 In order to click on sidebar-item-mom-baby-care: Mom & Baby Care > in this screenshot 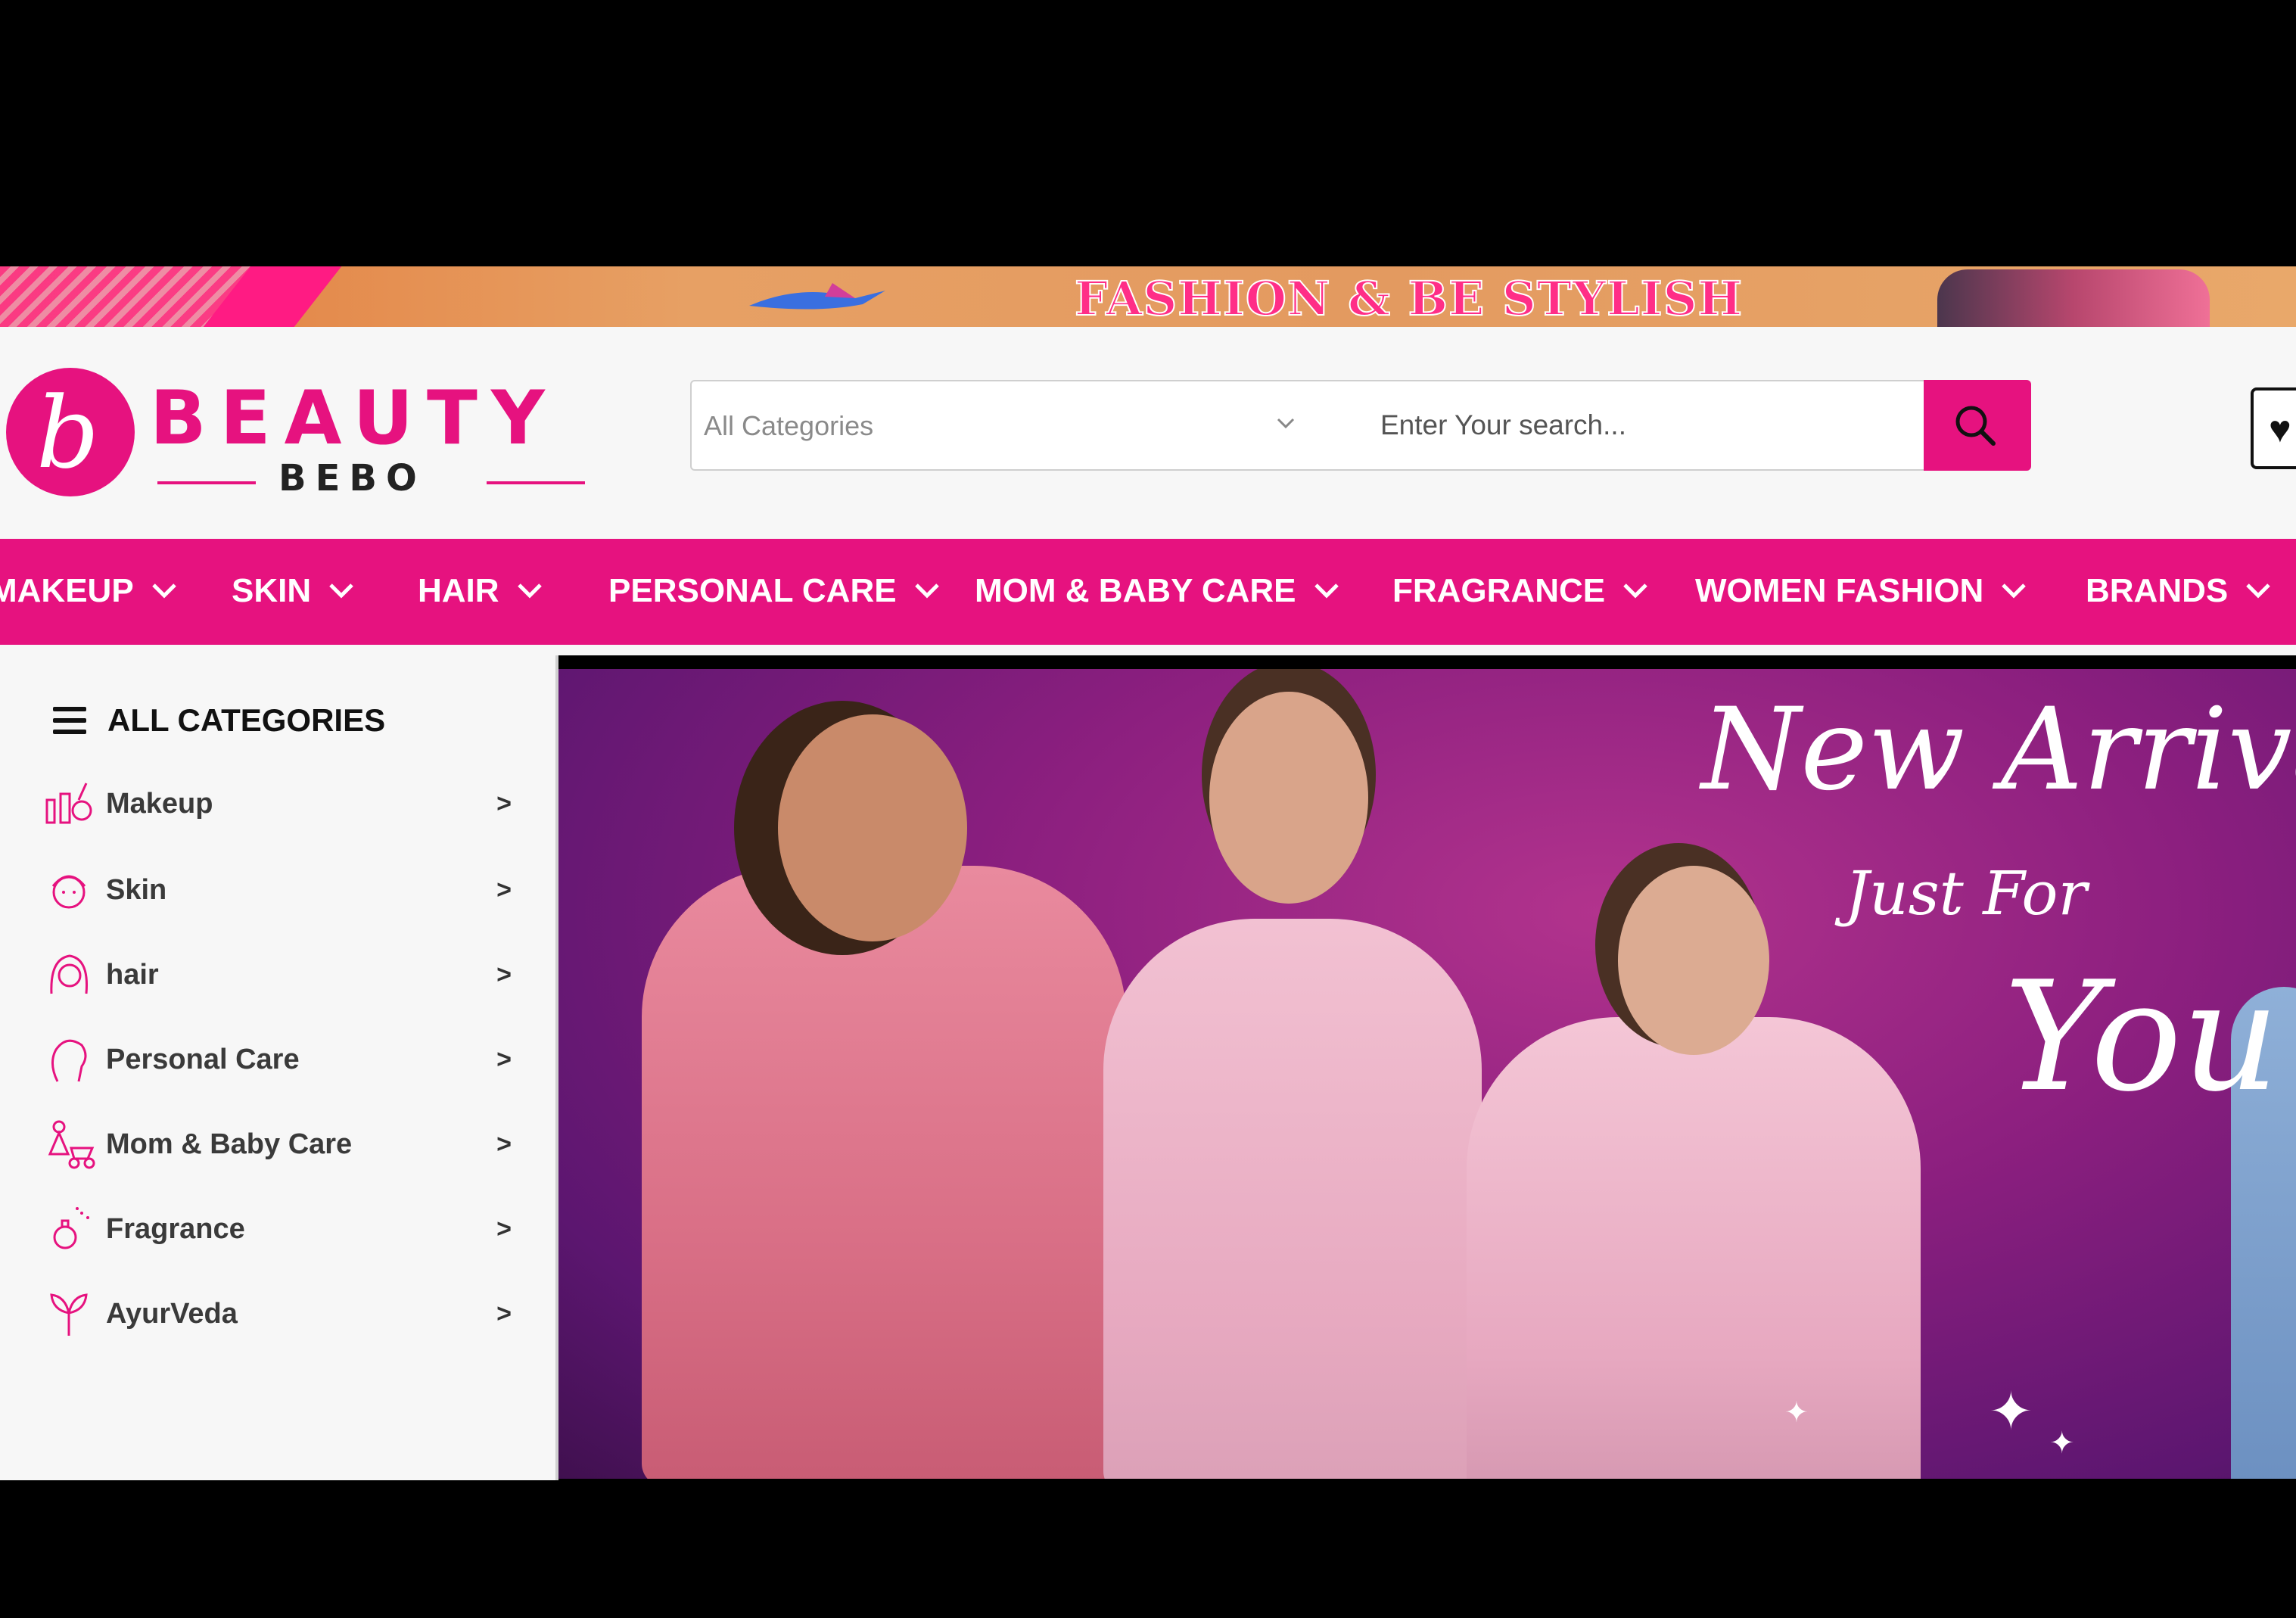, I will do `click(277, 1144)`.